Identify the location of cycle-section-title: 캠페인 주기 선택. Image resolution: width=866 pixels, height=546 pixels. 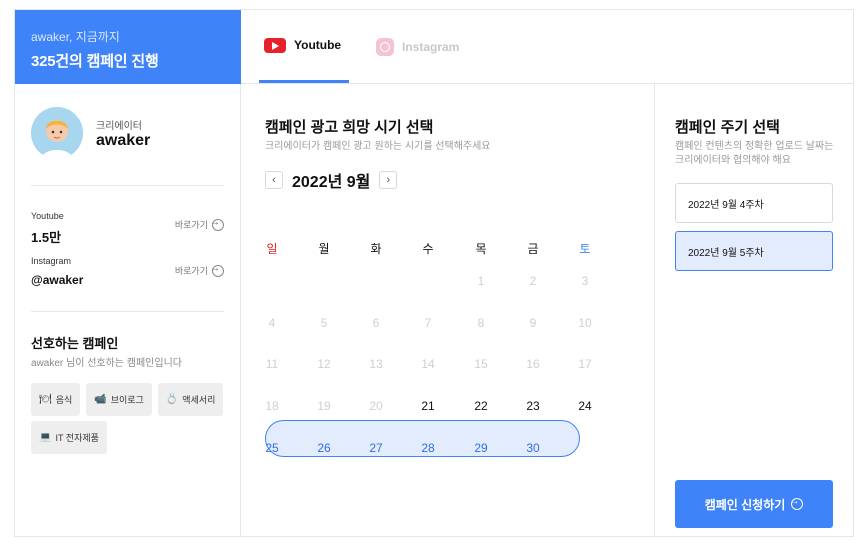
(727, 127).